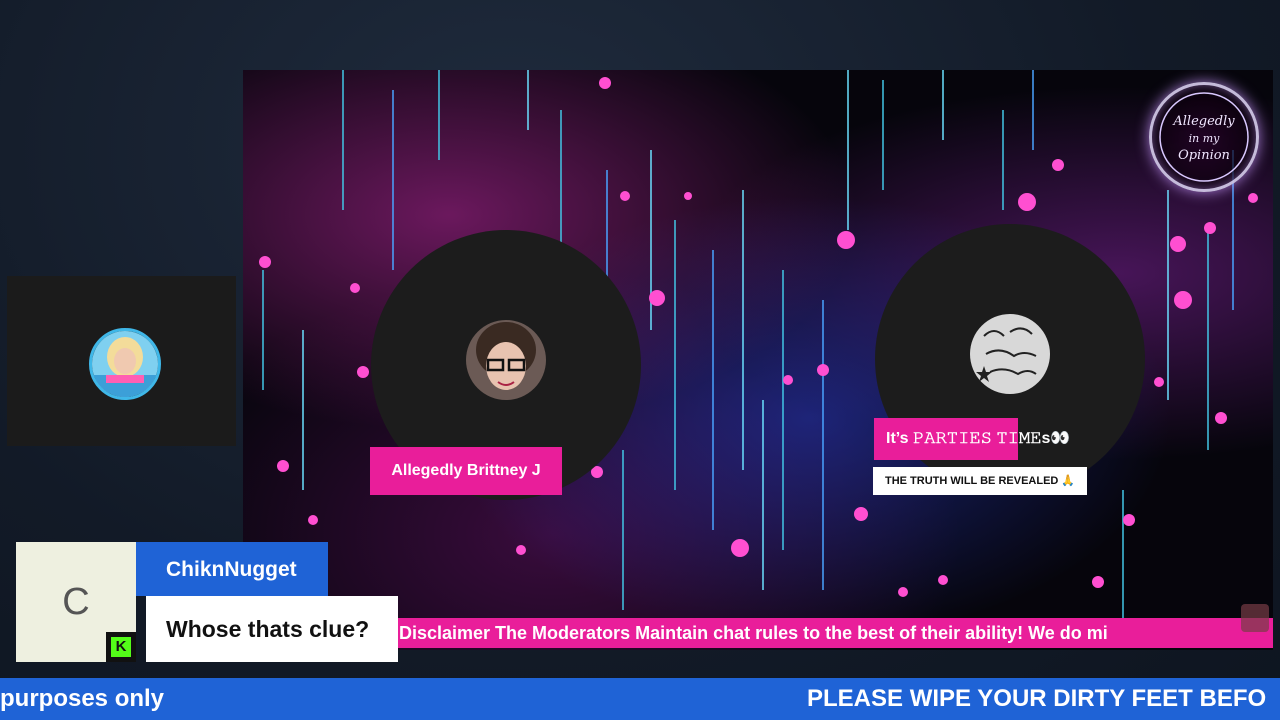 Image resolution: width=1280 pixels, height=720 pixels. I want to click on svg-text: in my, so click(1205, 138).